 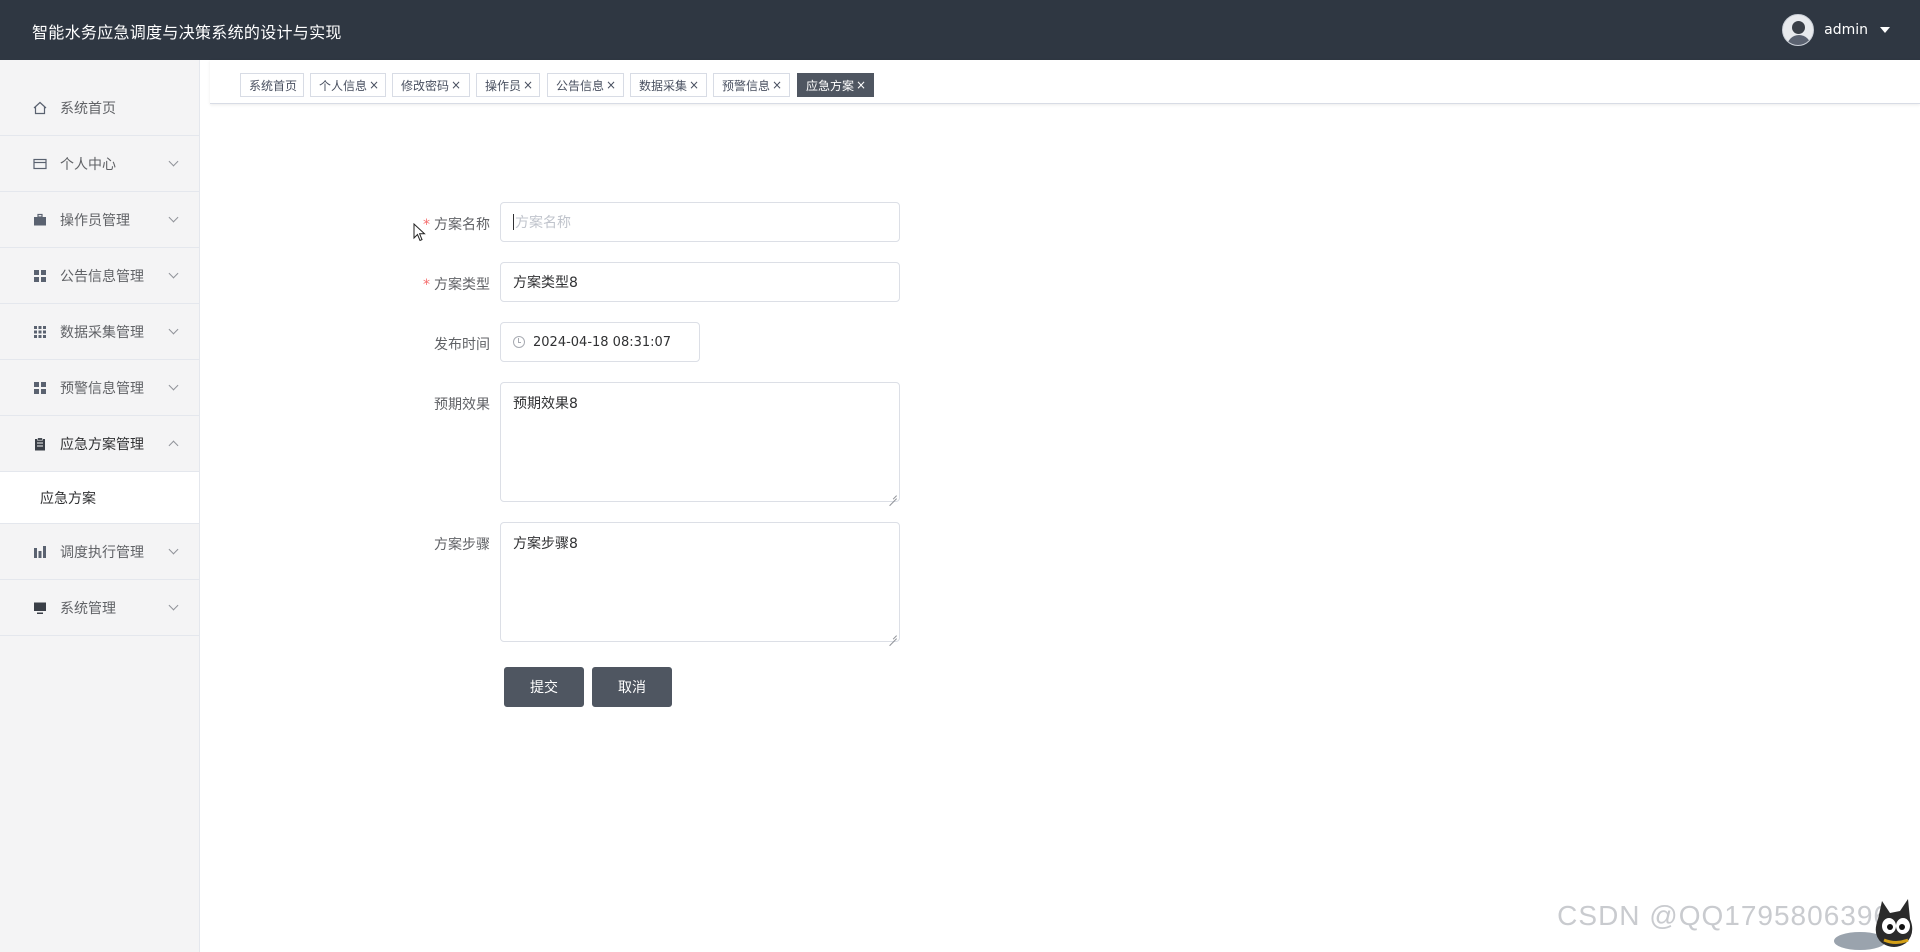 I want to click on sidebar-item-operators: 操作员管理, so click(x=99, y=220).